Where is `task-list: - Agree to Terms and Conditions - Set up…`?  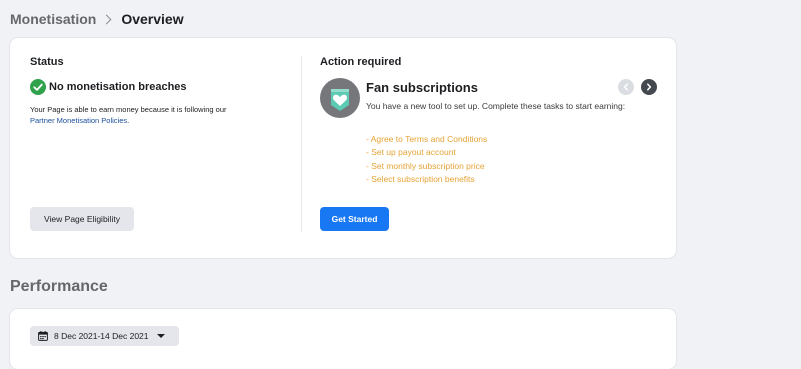
task-list: - Agree to Terms and Conditions - Set up… is located at coordinates (426, 159).